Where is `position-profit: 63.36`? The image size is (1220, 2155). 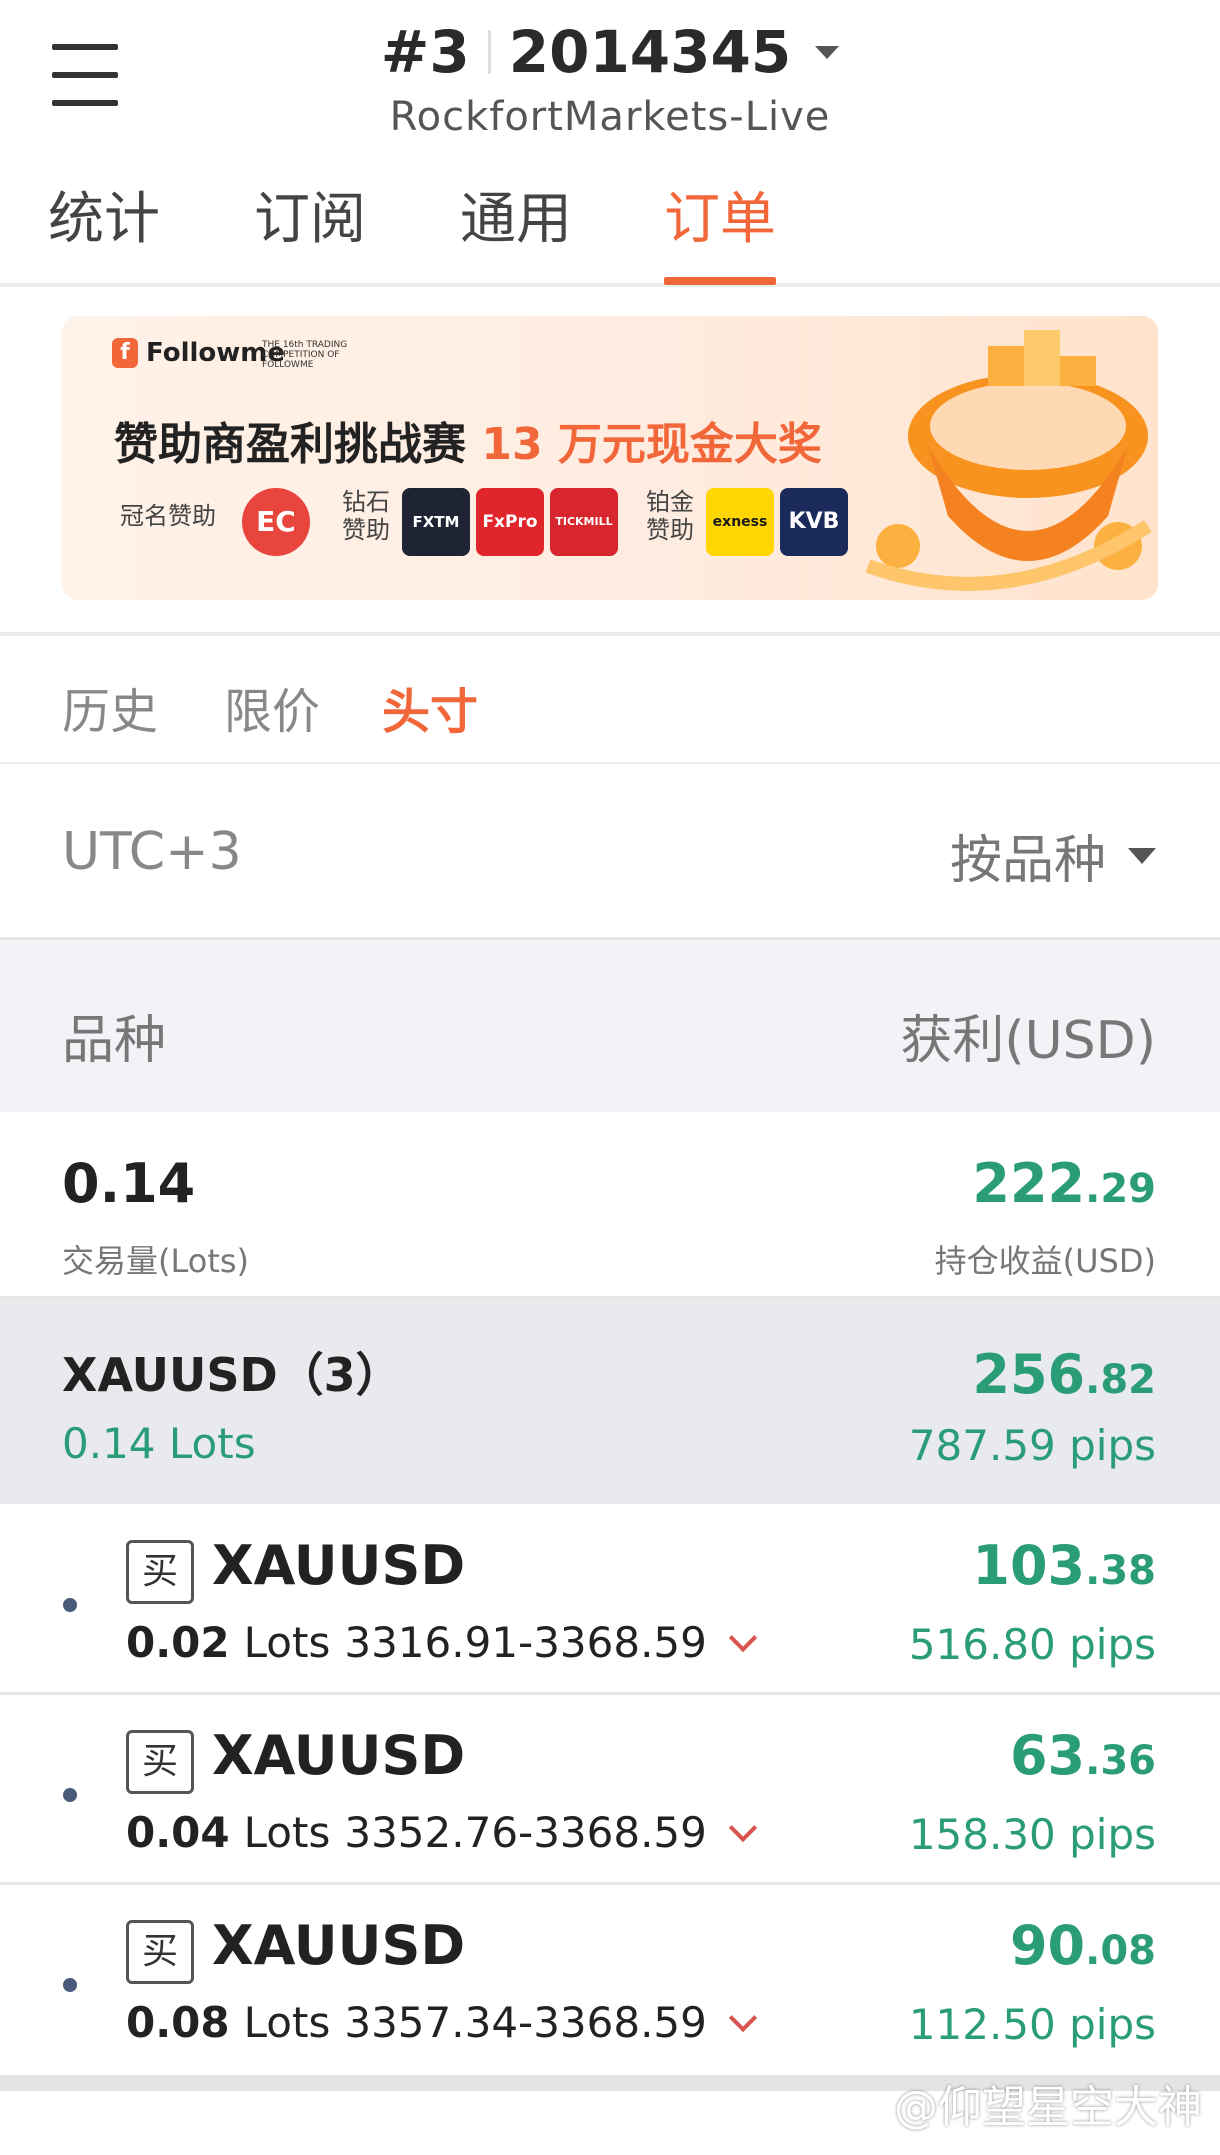
position-profit: 63.36 is located at coordinates (1083, 1755).